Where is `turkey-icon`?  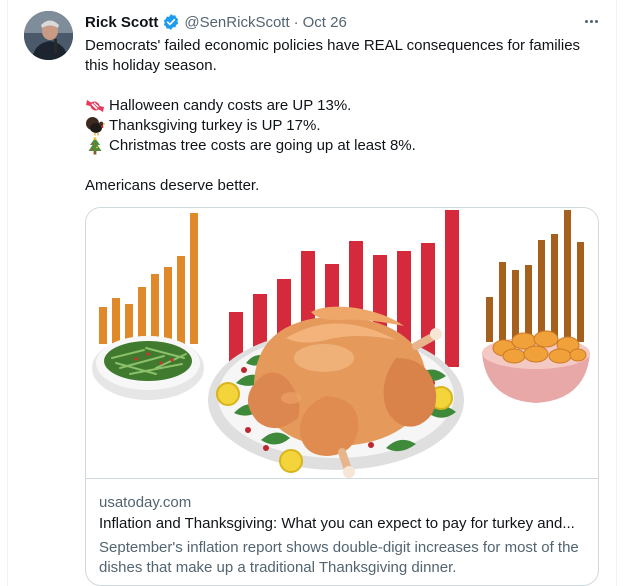 turkey-icon is located at coordinates (95, 126).